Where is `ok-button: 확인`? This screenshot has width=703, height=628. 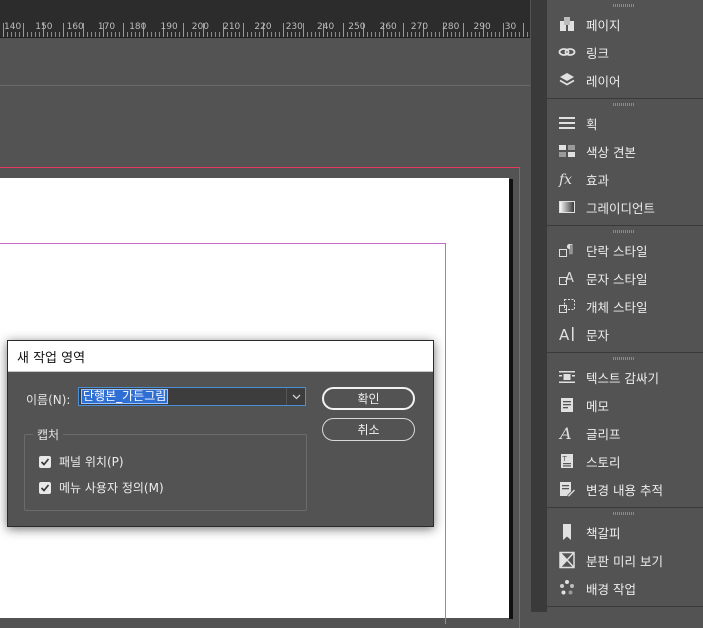
ok-button: 확인 is located at coordinates (368, 398).